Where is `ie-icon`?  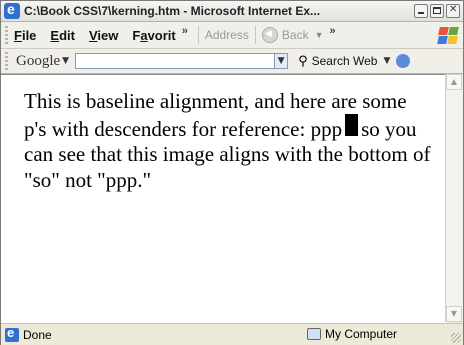
ie-icon is located at coordinates (12, 10).